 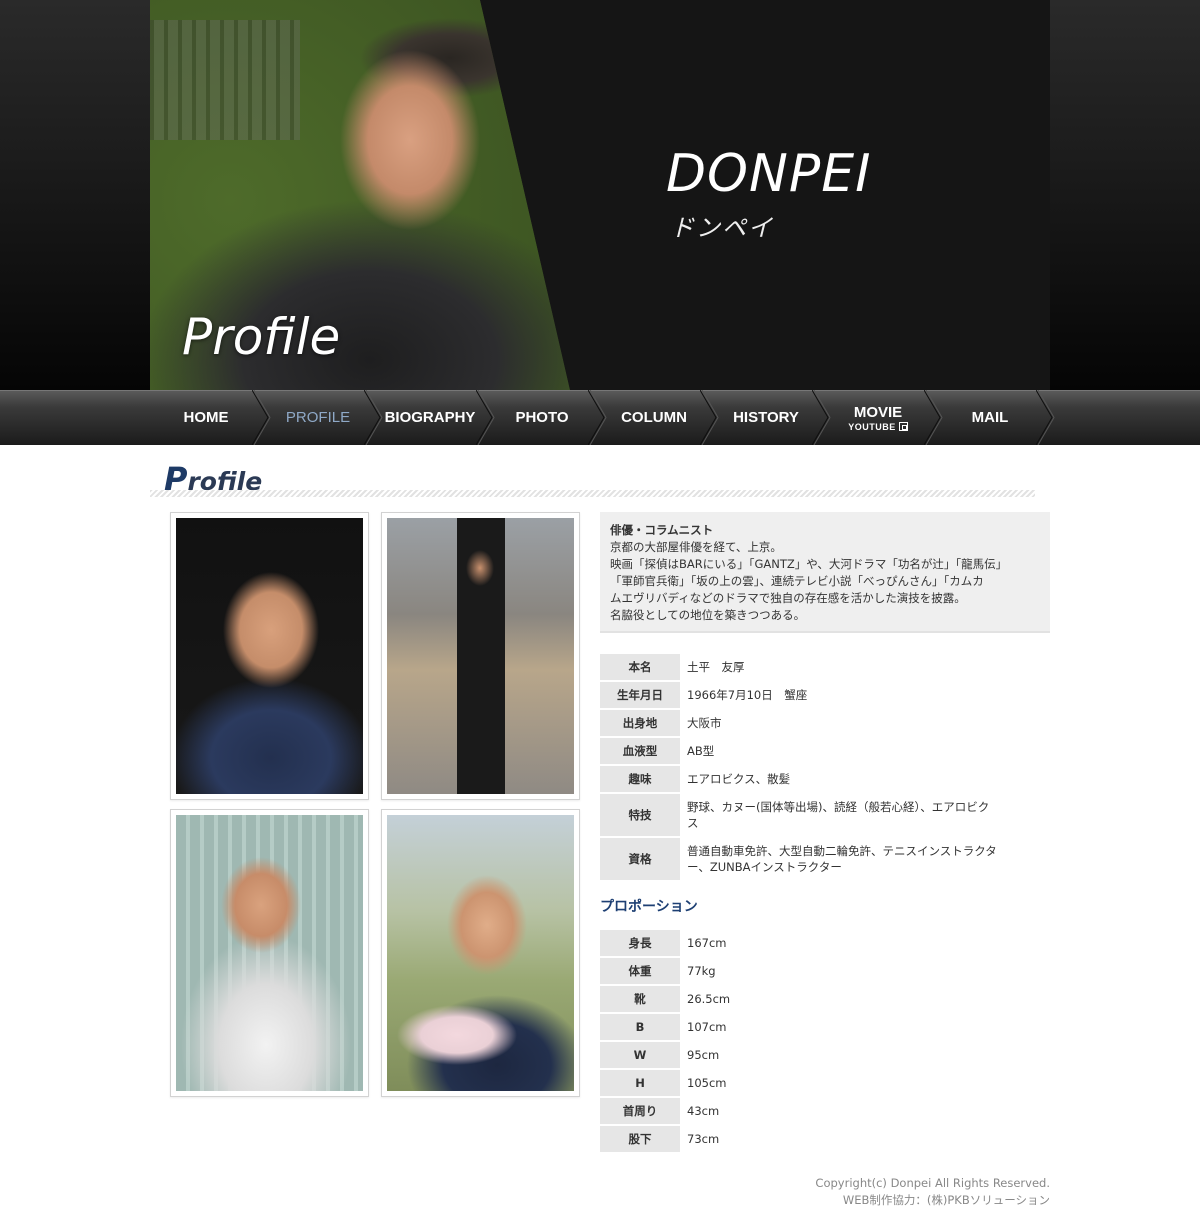 What do you see at coordinates (872, 426) in the screenshot?
I see `nav-sublabel-text: YOUTUBE` at bounding box center [872, 426].